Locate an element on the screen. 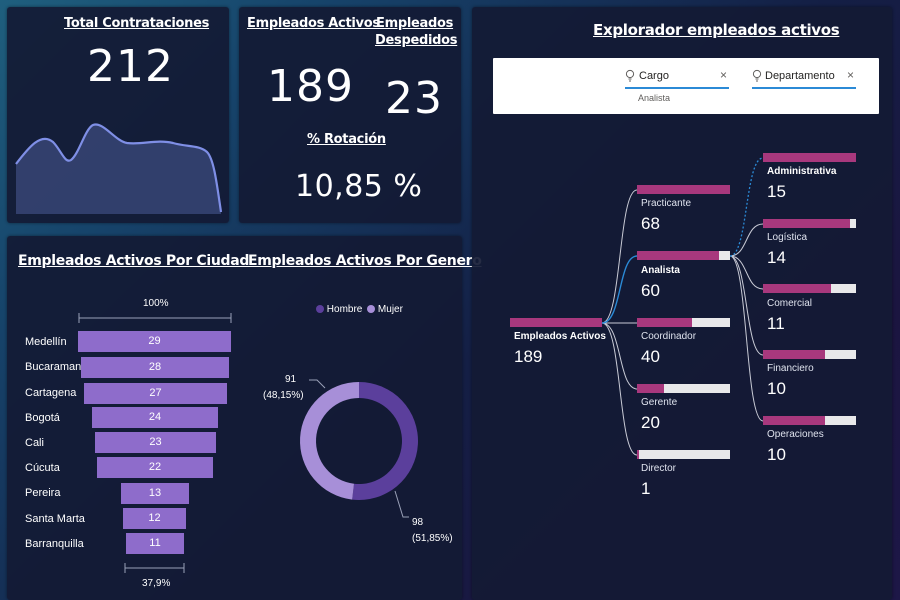 Image resolution: width=900 pixels, height=600 pixels. city-label: Barranquilla is located at coordinates (54, 544).